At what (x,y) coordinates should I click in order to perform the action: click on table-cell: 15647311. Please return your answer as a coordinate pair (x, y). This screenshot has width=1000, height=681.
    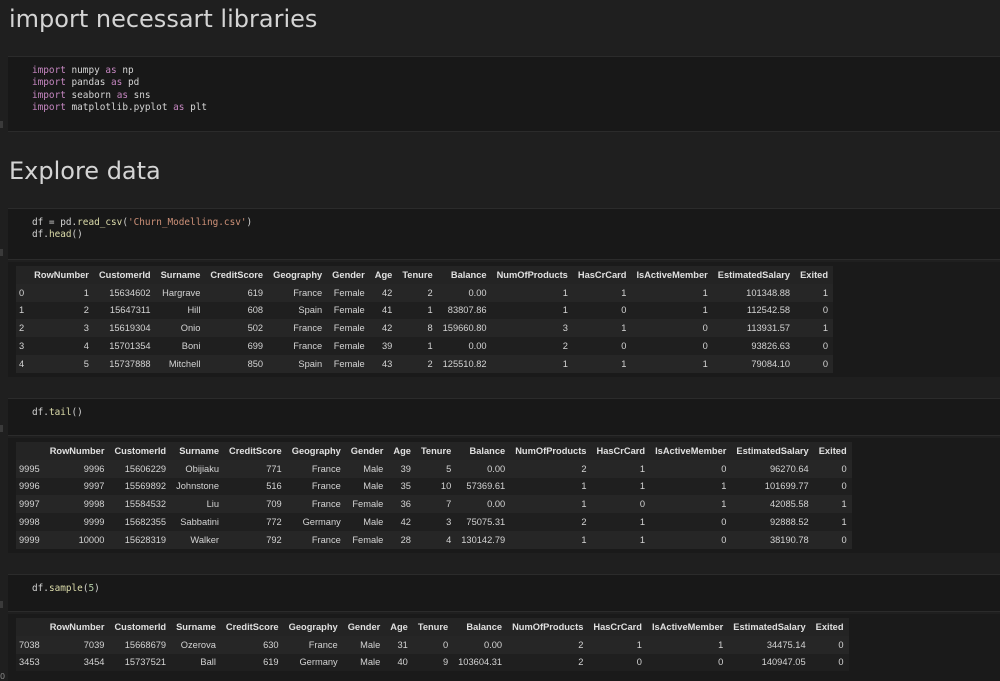
    Looking at the image, I should click on (130, 310).